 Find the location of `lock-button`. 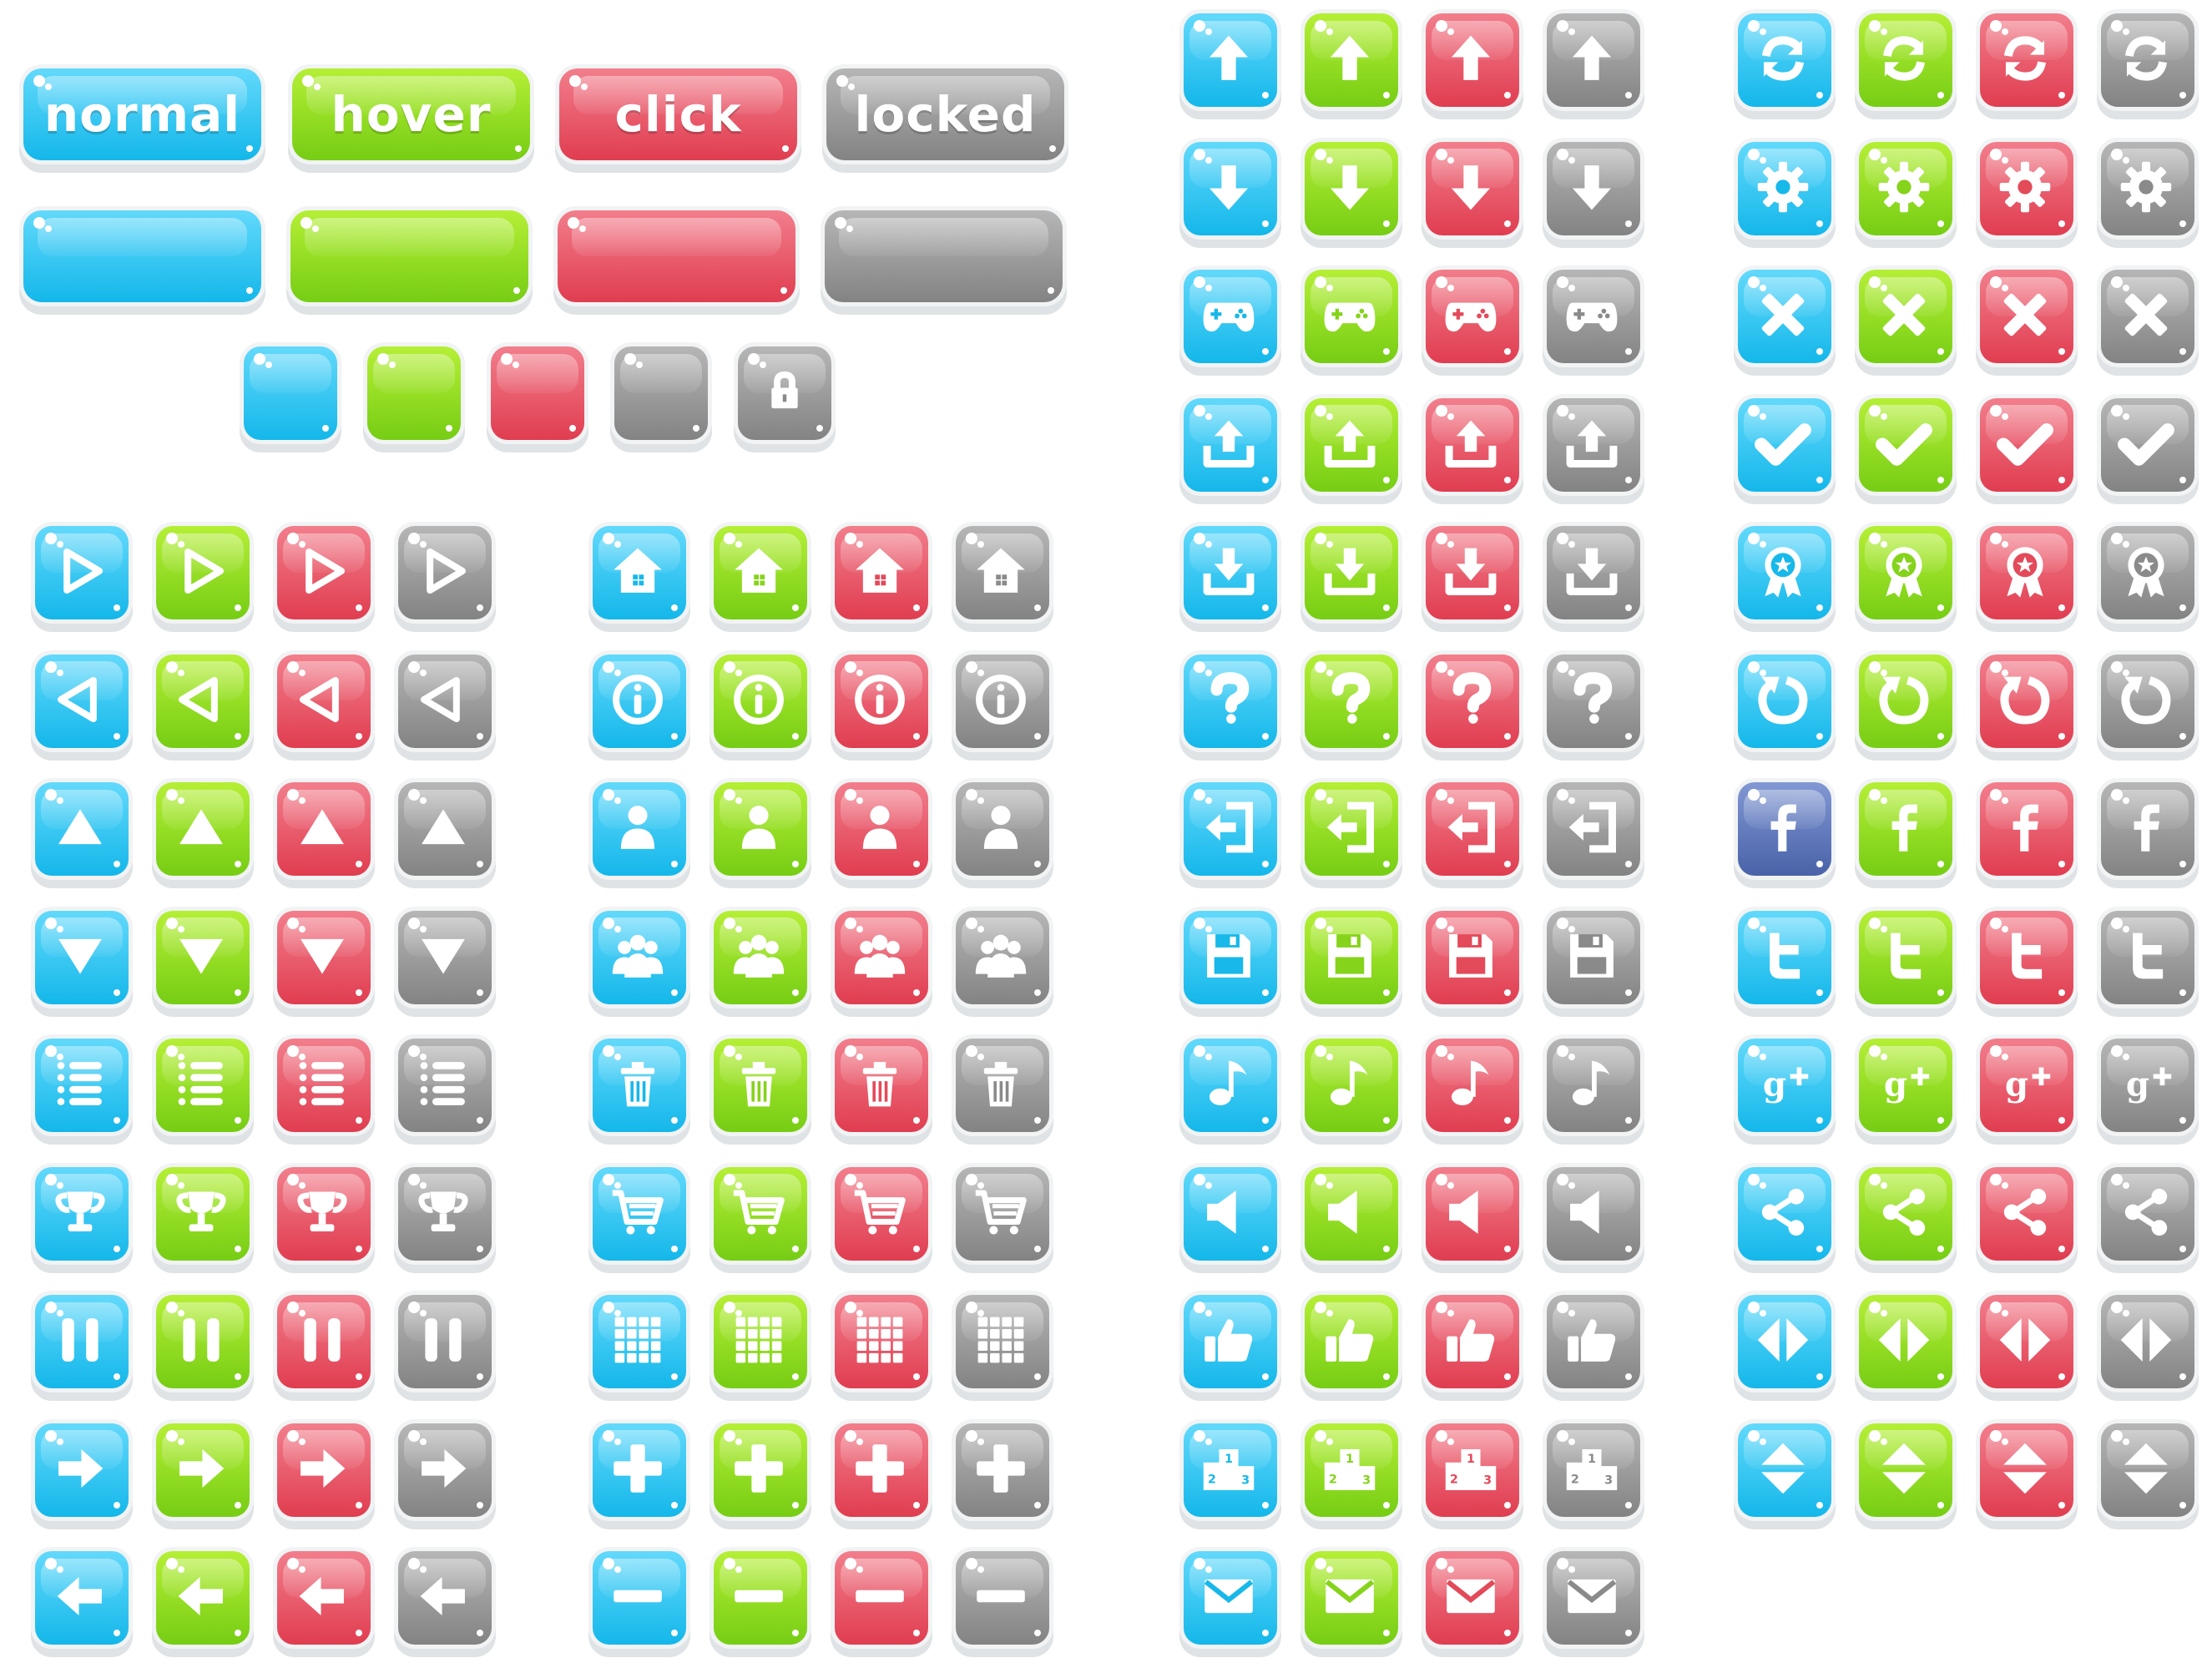

lock-button is located at coordinates (784, 393).